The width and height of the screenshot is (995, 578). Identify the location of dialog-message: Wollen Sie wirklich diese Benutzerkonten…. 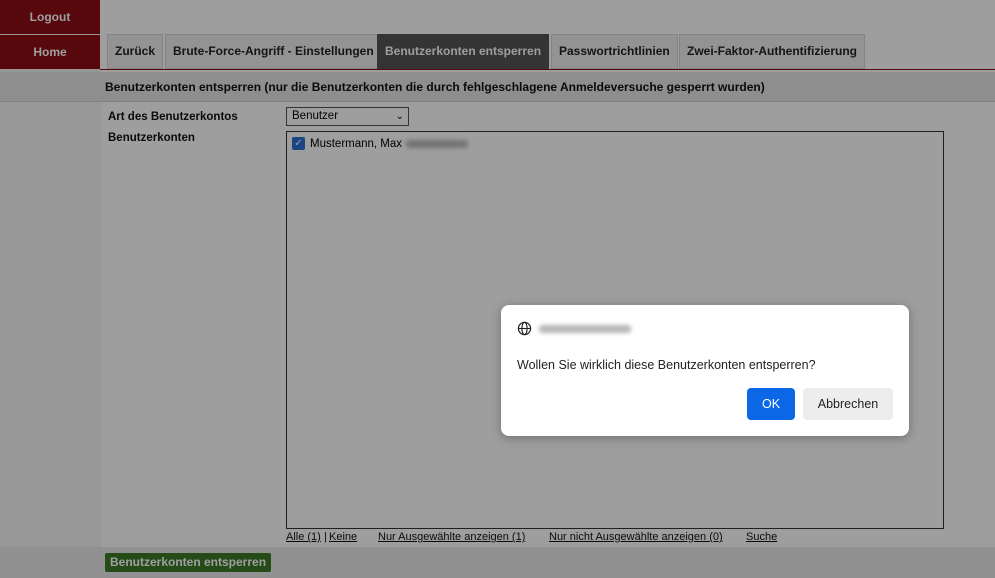
(666, 365).